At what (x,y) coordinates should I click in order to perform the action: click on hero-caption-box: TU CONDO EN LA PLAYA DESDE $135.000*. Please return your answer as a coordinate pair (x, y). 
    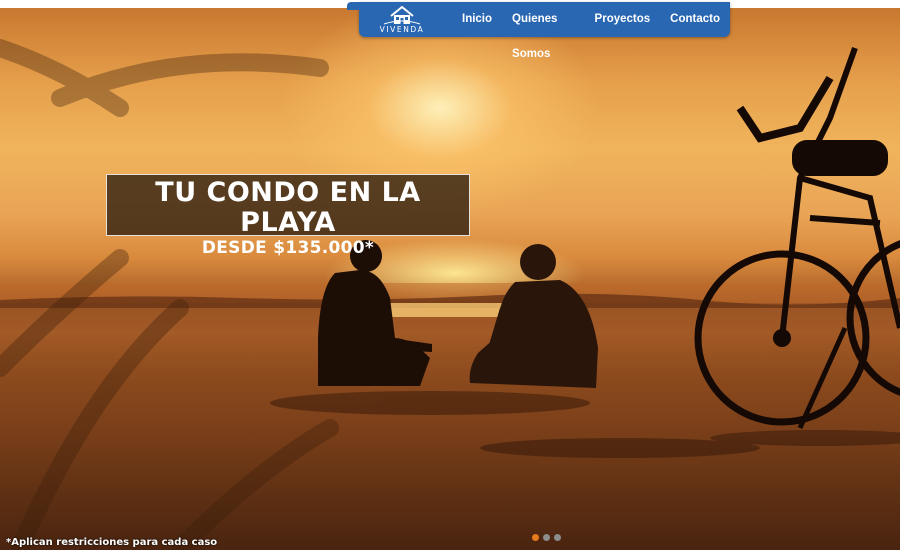
    Looking at the image, I should click on (288, 216).